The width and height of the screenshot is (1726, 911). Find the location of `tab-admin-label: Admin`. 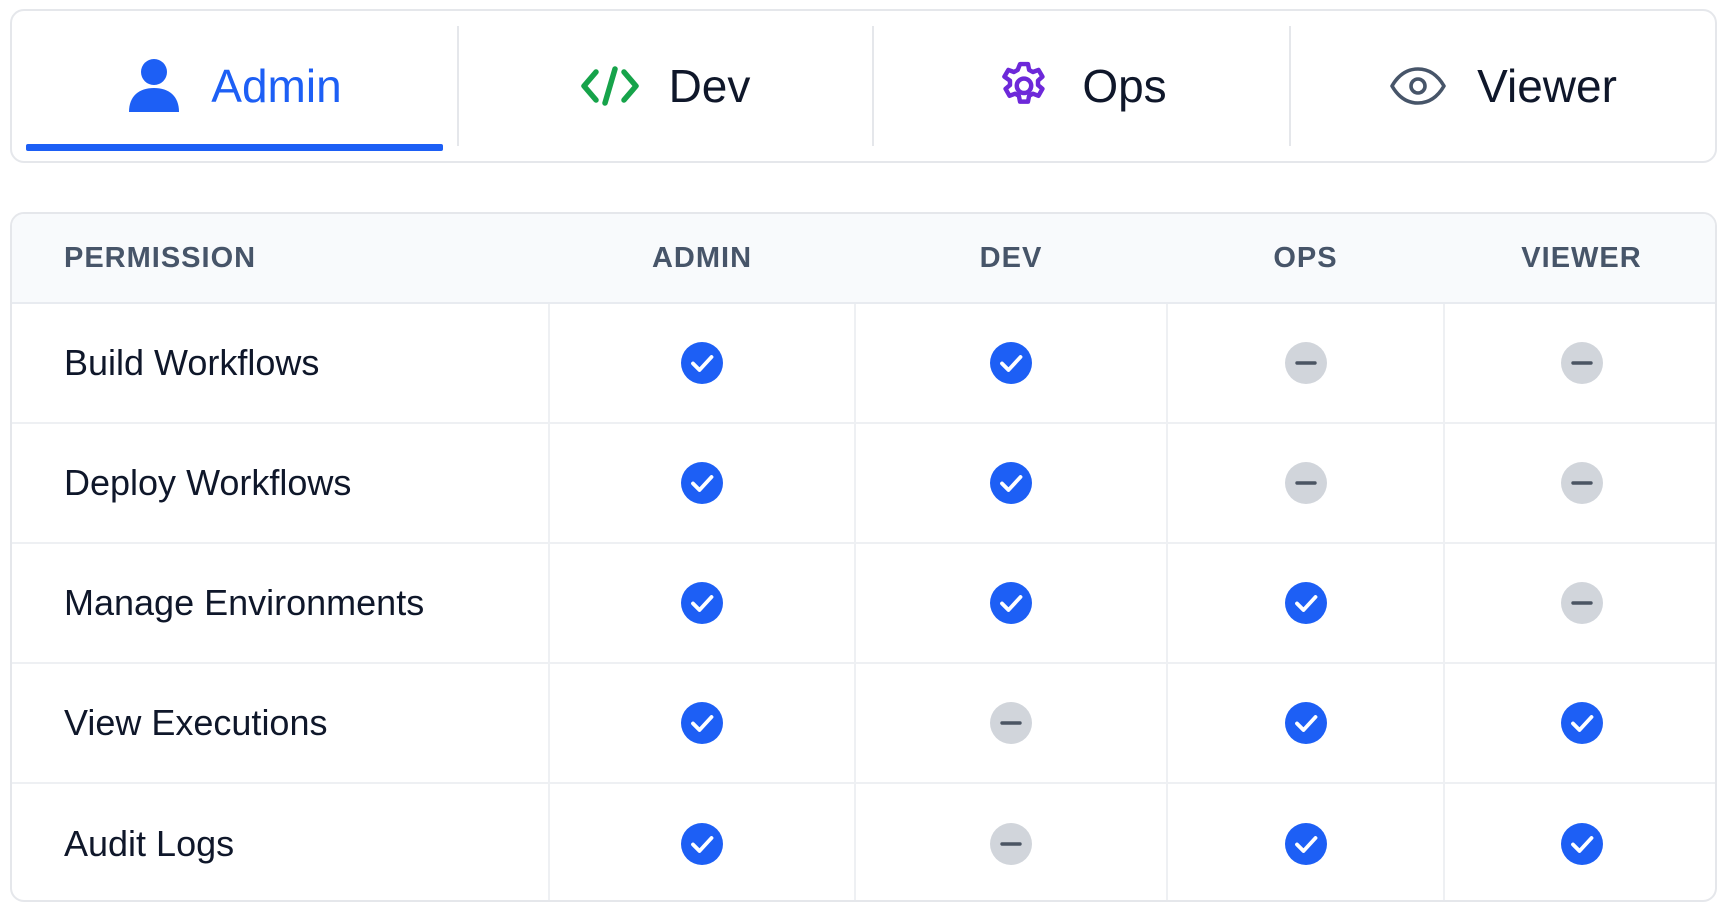

tab-admin-label: Admin is located at coordinates (276, 86).